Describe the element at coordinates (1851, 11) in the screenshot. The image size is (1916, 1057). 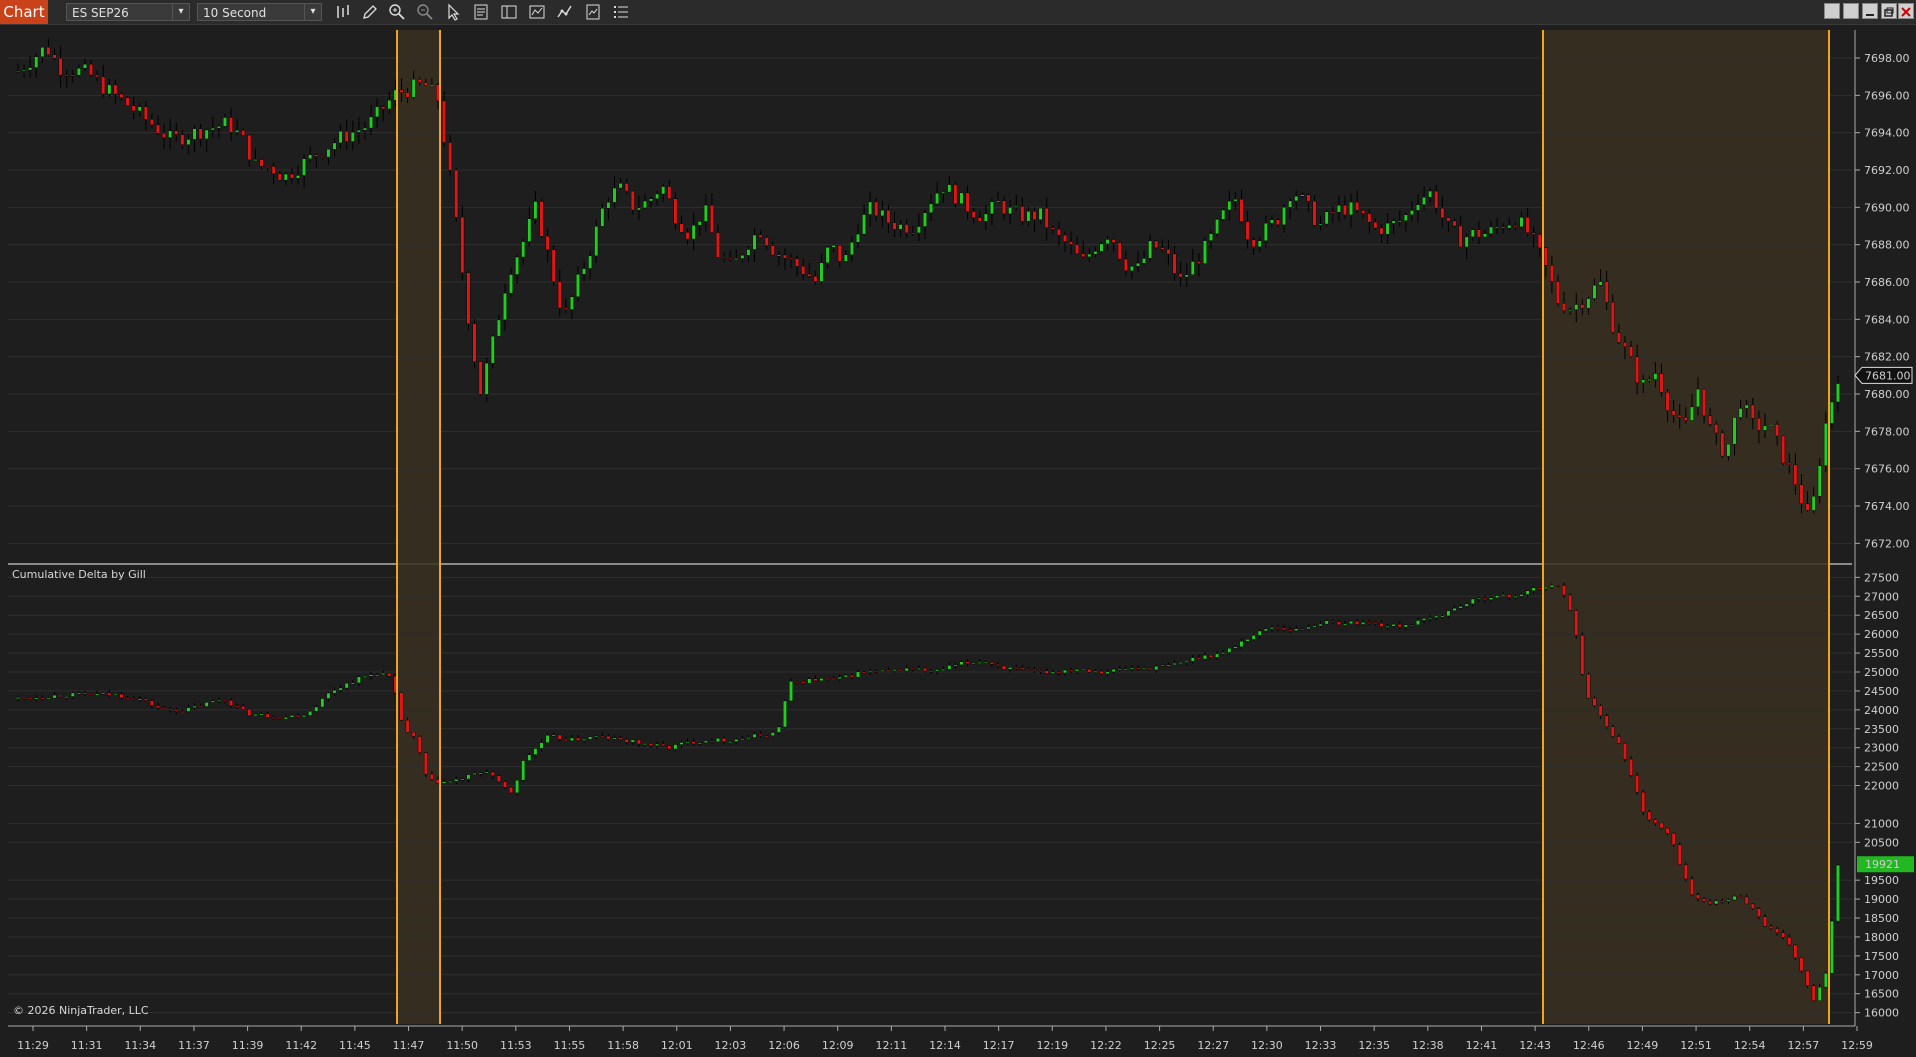
I see `cascade-window-icon` at that location.